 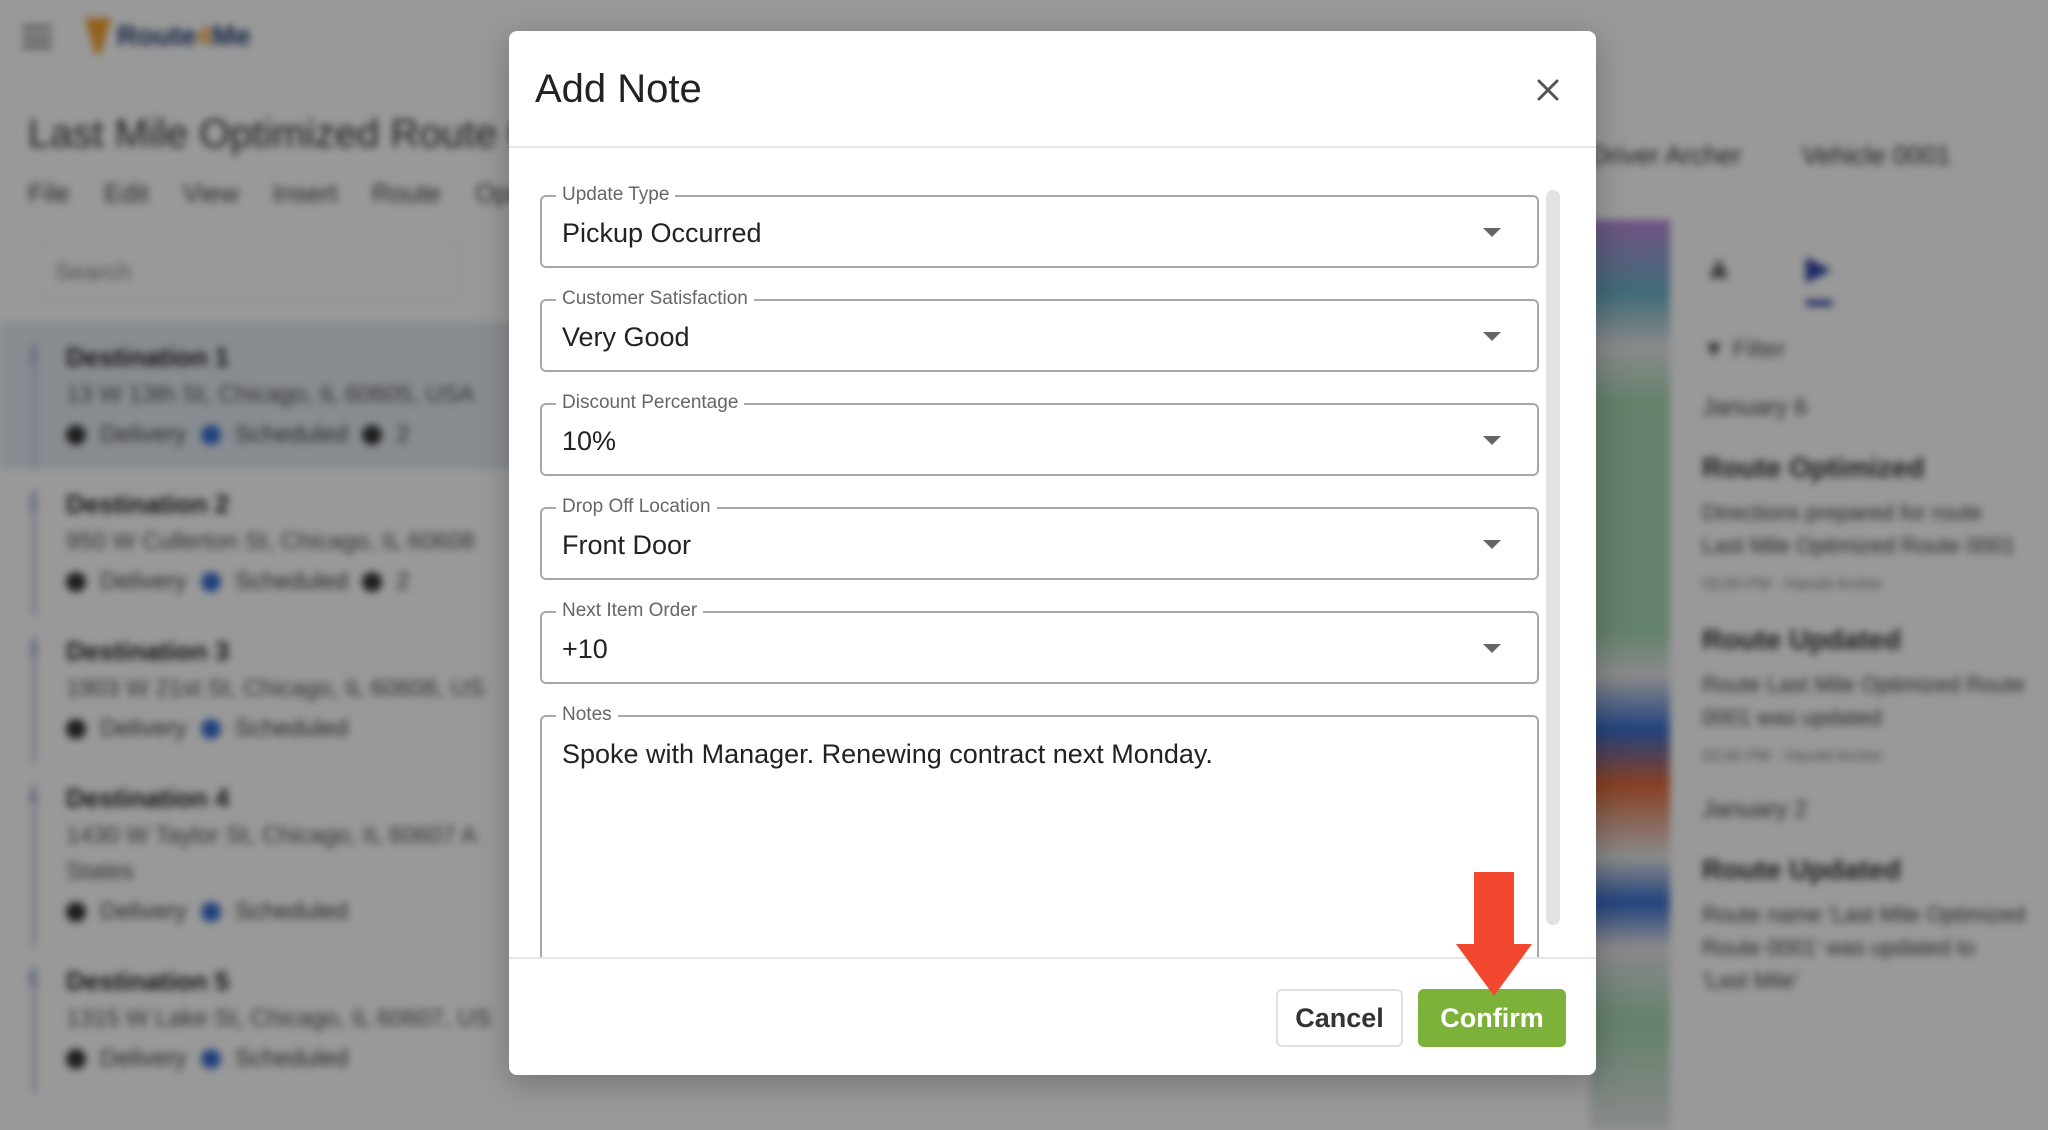 I want to click on close-icon, so click(x=1548, y=90).